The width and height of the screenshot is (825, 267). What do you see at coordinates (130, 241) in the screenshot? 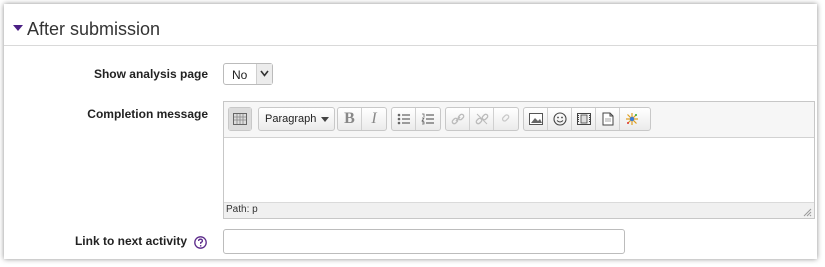
I see `next-activity-label: Link to next activity` at bounding box center [130, 241].